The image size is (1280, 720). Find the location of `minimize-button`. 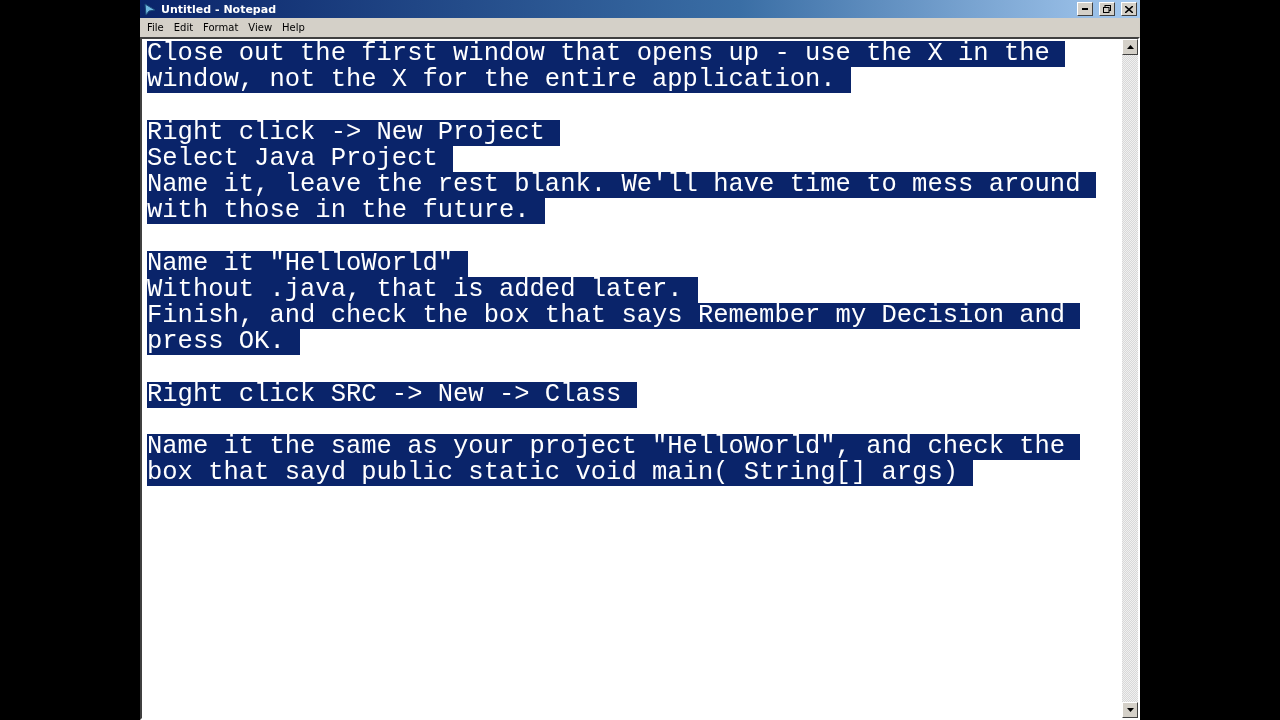

minimize-button is located at coordinates (1085, 9).